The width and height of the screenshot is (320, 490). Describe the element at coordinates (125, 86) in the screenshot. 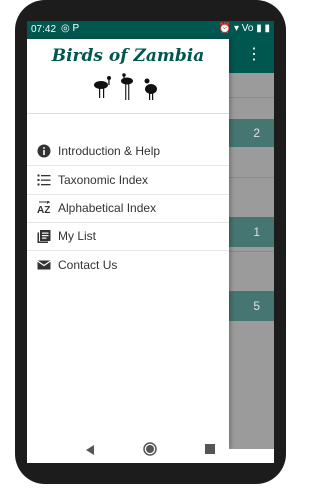

I see `bird-silhouettes-logo` at that location.